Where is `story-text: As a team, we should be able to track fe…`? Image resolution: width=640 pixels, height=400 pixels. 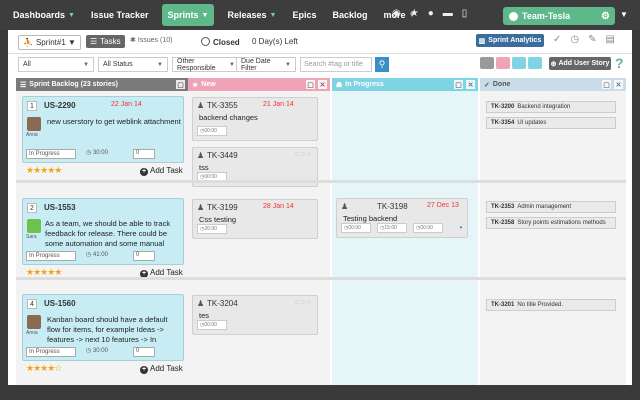 story-text: As a team, we should be able to track fe… is located at coordinates (108, 233).